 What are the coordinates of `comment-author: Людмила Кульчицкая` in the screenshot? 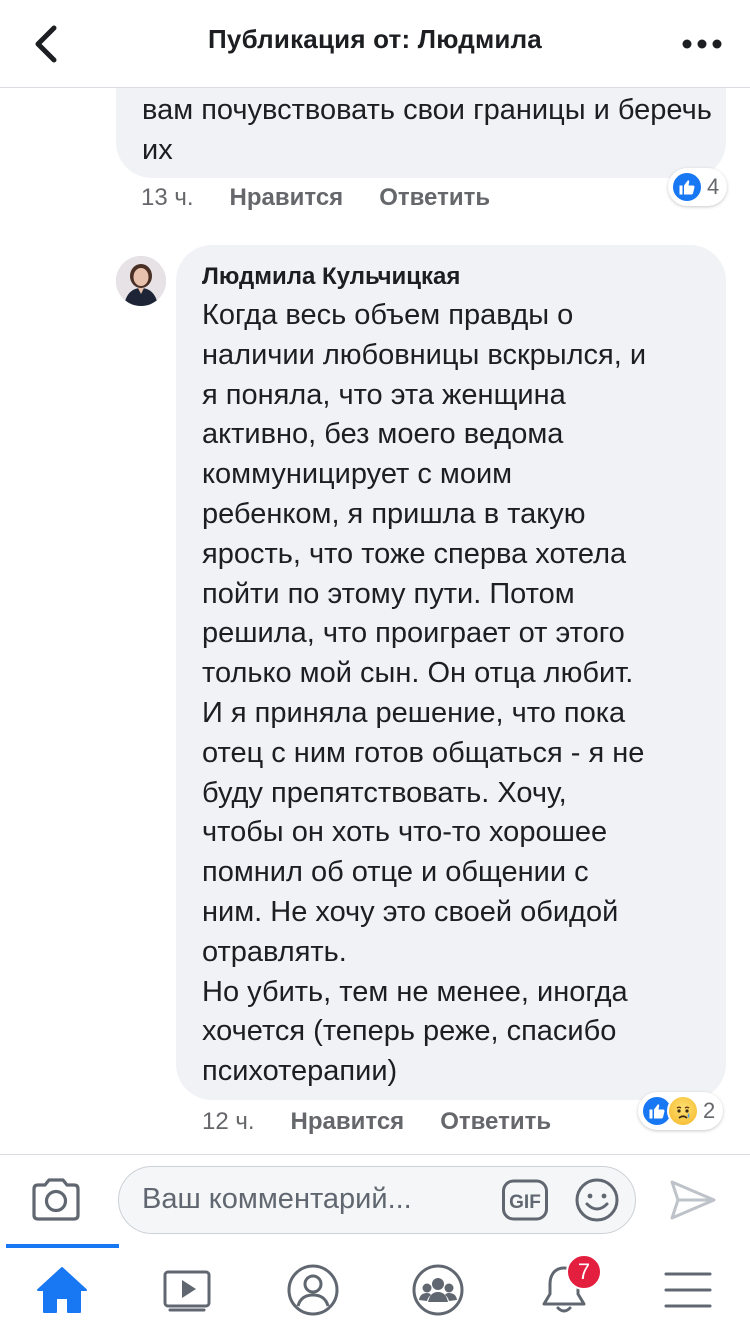 It's located at (331, 277).